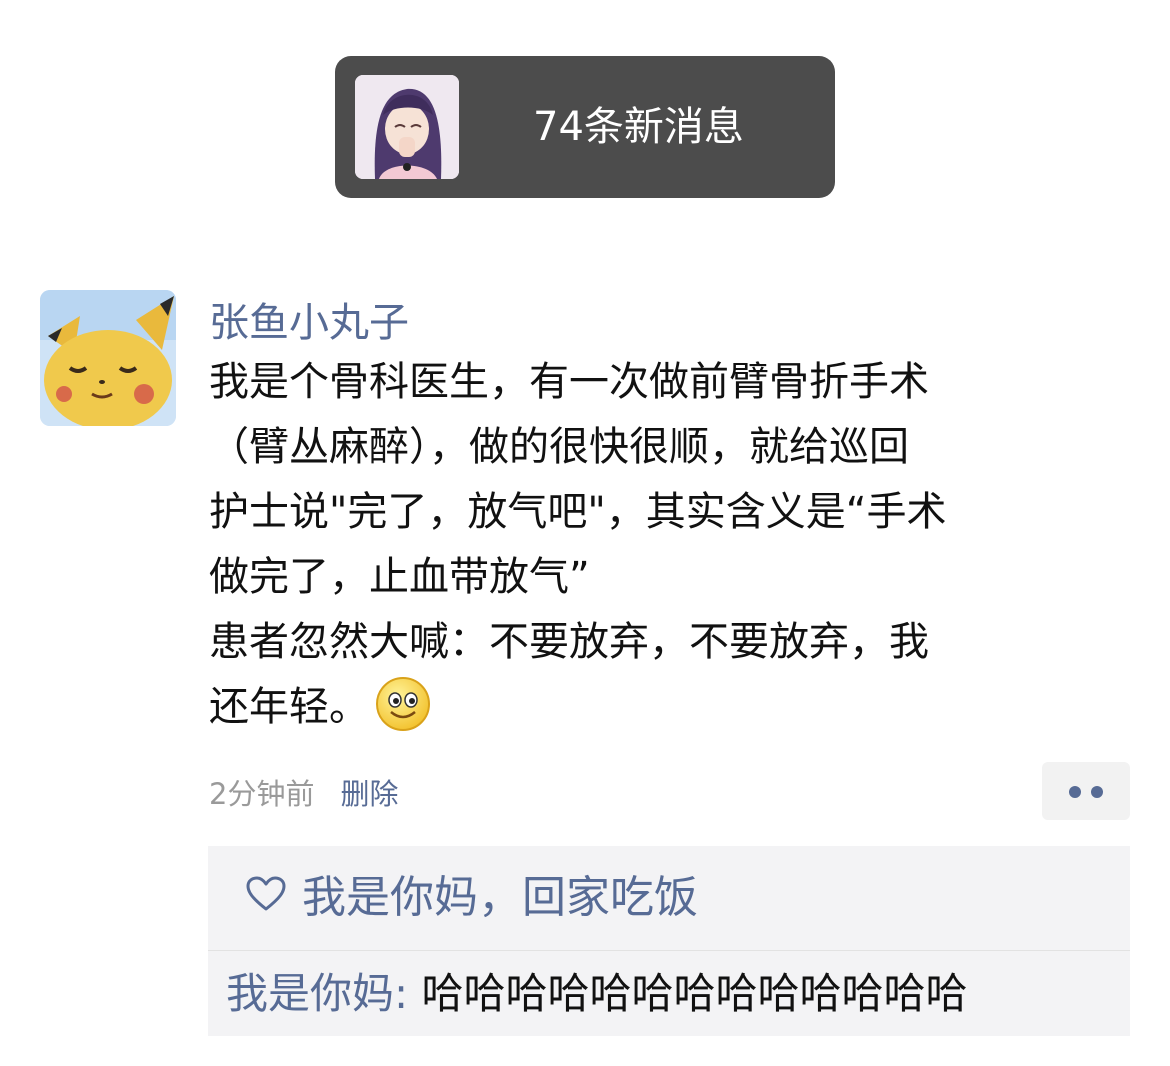 The width and height of the screenshot is (1170, 1066). Describe the element at coordinates (569, 382) in the screenshot. I see `post-line: 我是个骨科医生，有一次做前臂骨折手术` at that location.